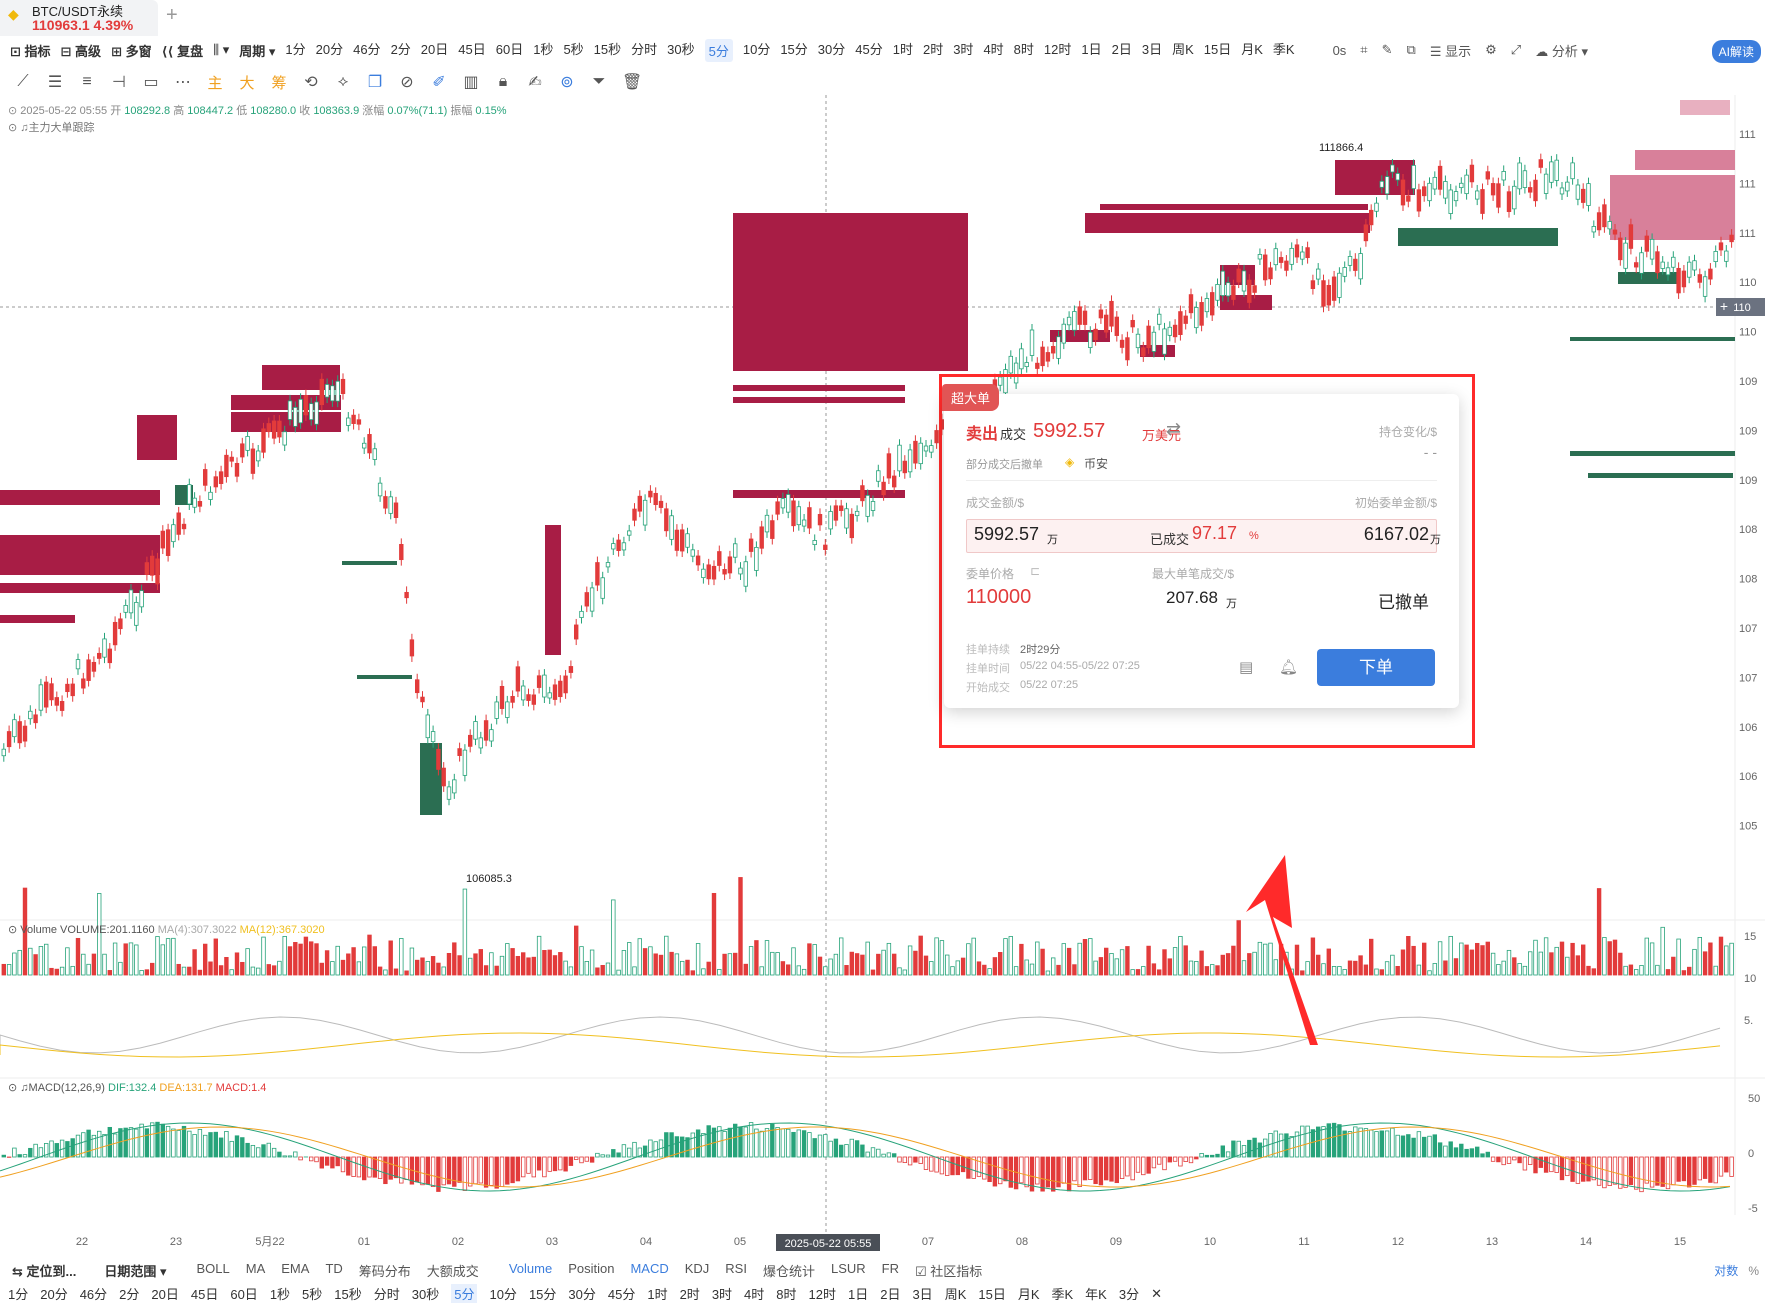 Image resolution: width=1765 pixels, height=1303 pixels. I want to click on period-option: 2日, so click(1122, 50).